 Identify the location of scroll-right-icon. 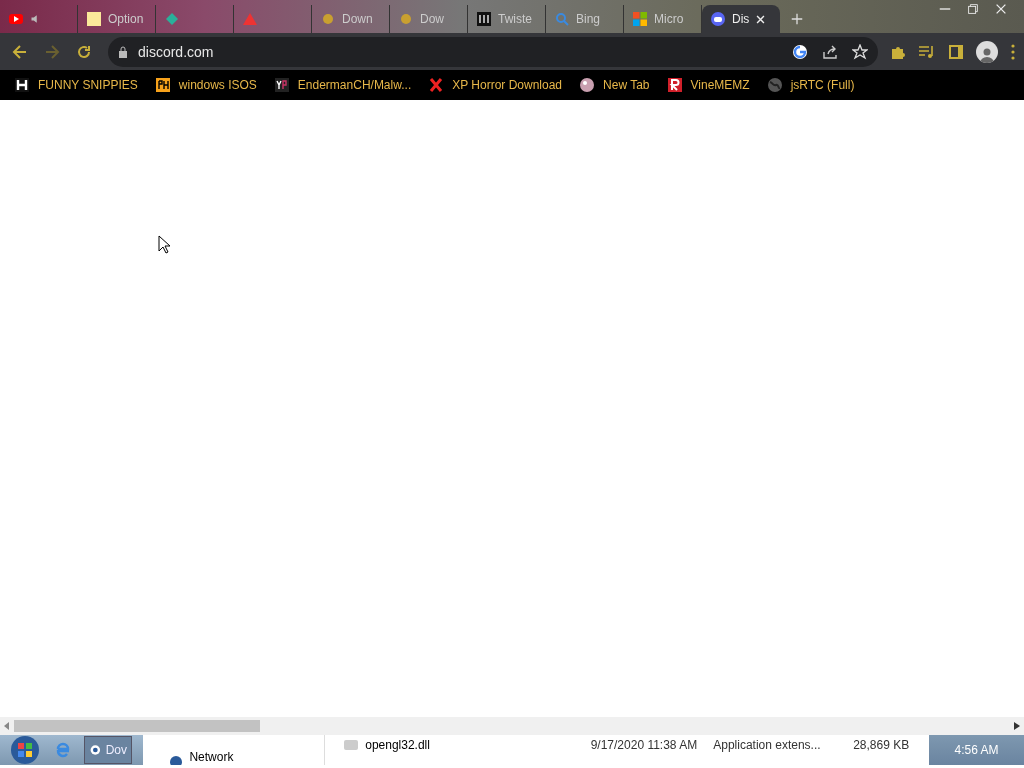
(1017, 726).